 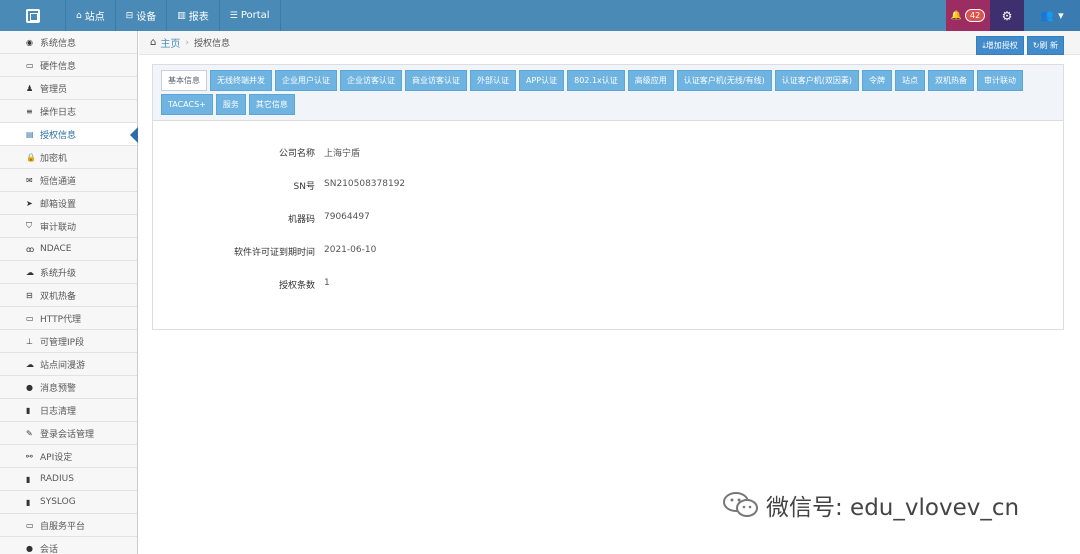 I want to click on sidebar-item: ☁ 站点间漫游, so click(x=68, y=364).